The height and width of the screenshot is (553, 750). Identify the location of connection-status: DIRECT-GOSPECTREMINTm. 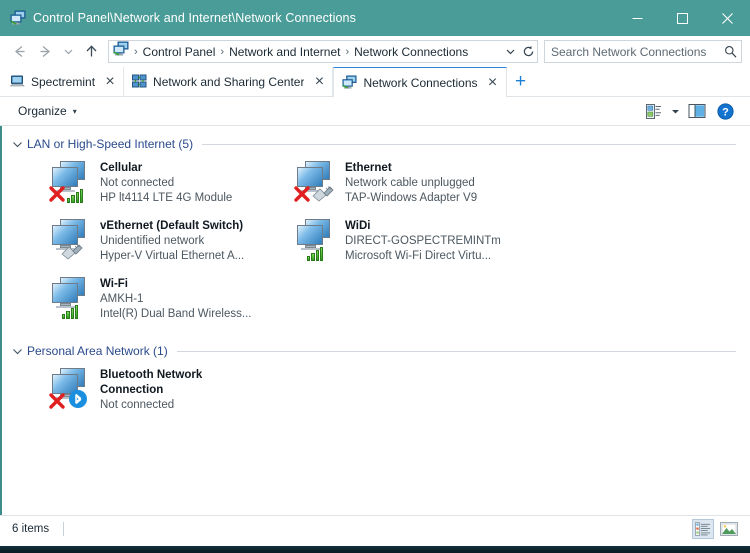
(423, 241).